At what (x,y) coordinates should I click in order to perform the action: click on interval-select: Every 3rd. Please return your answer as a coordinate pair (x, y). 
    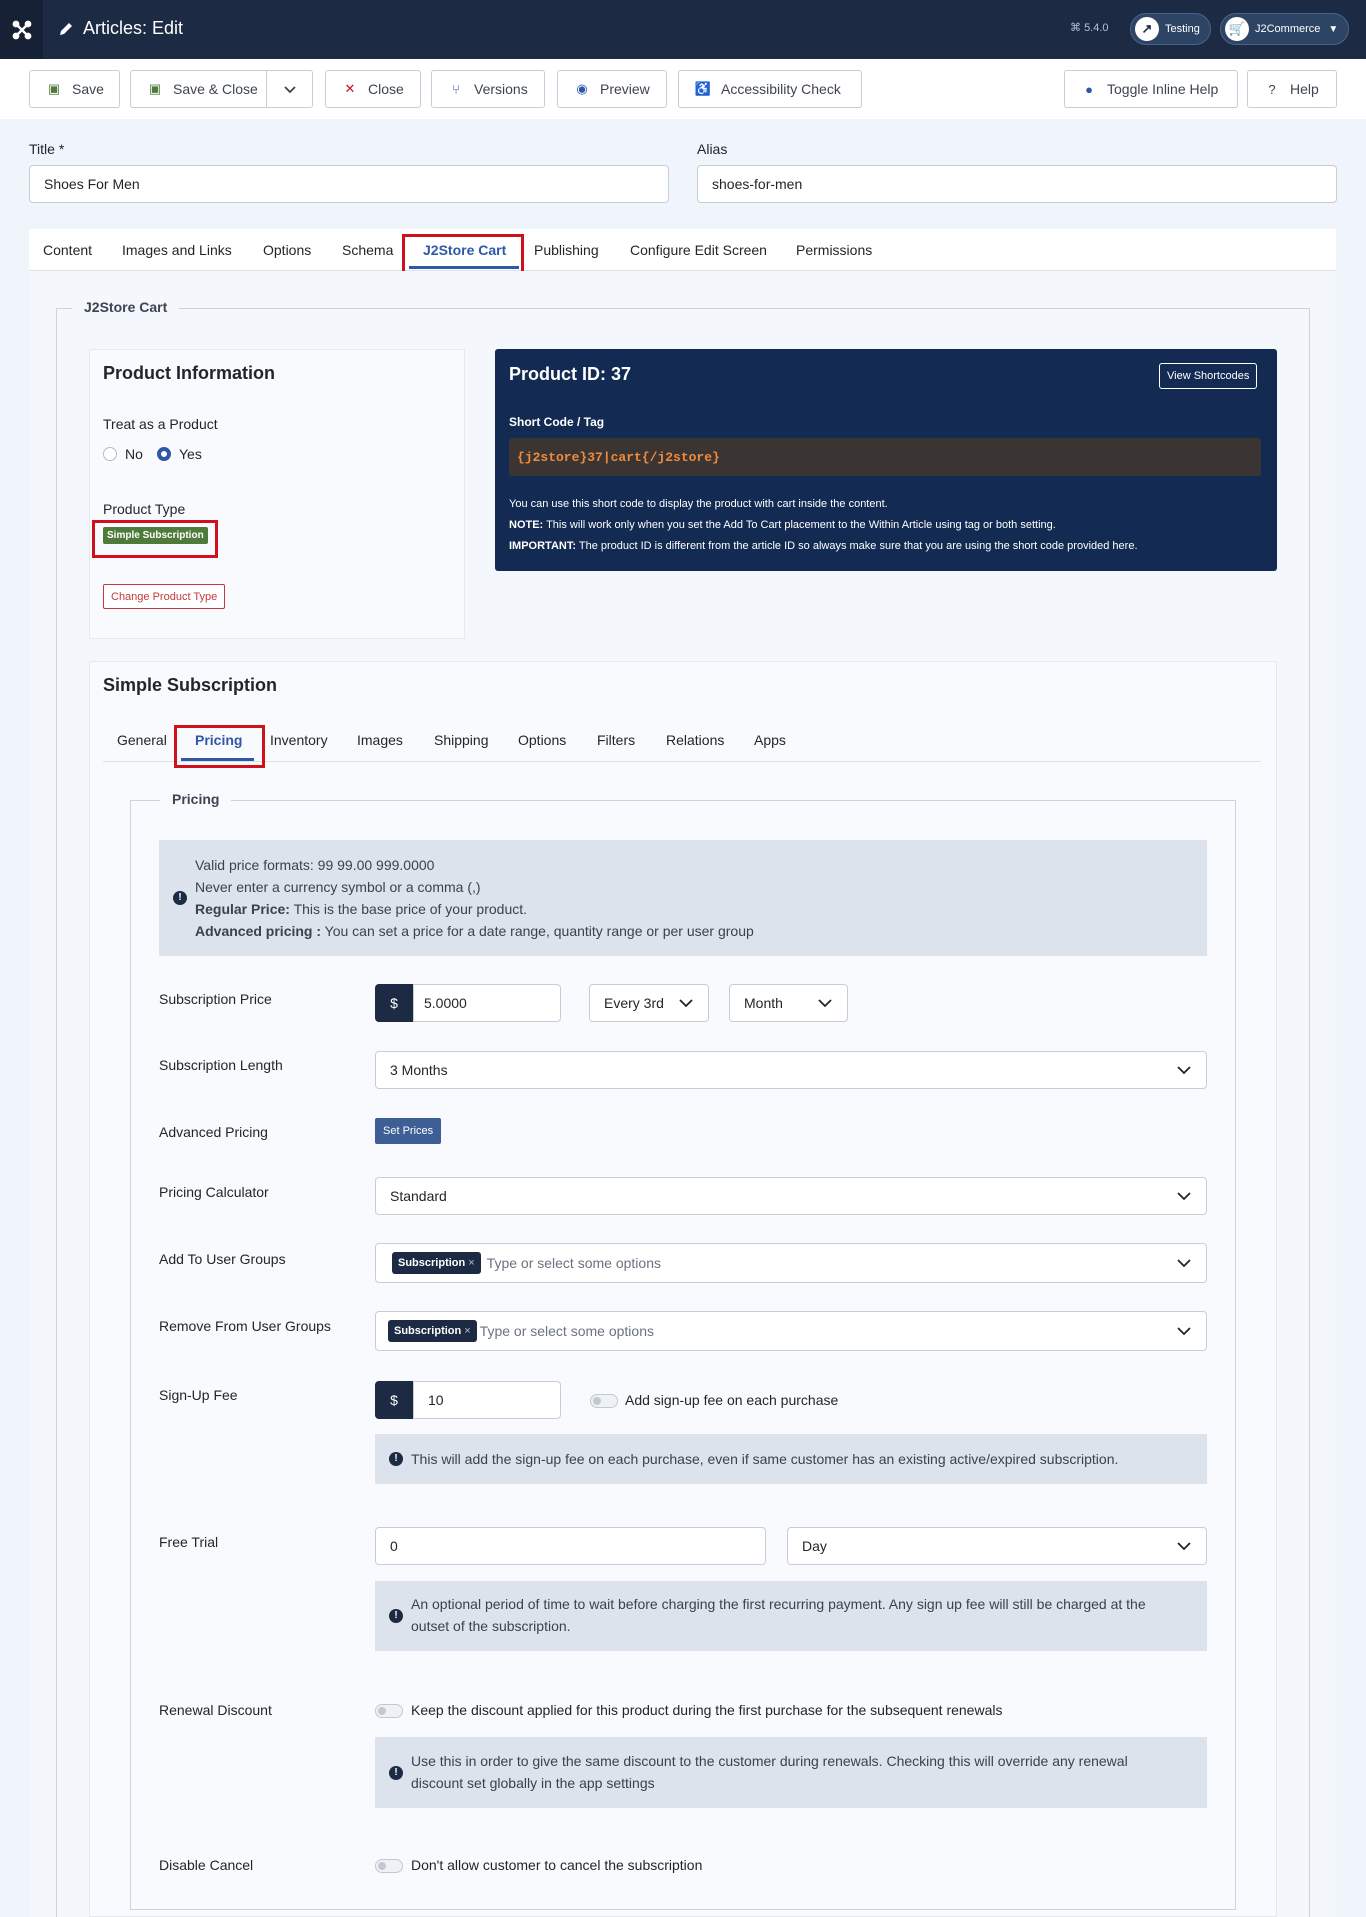
    Looking at the image, I should click on (649, 1003).